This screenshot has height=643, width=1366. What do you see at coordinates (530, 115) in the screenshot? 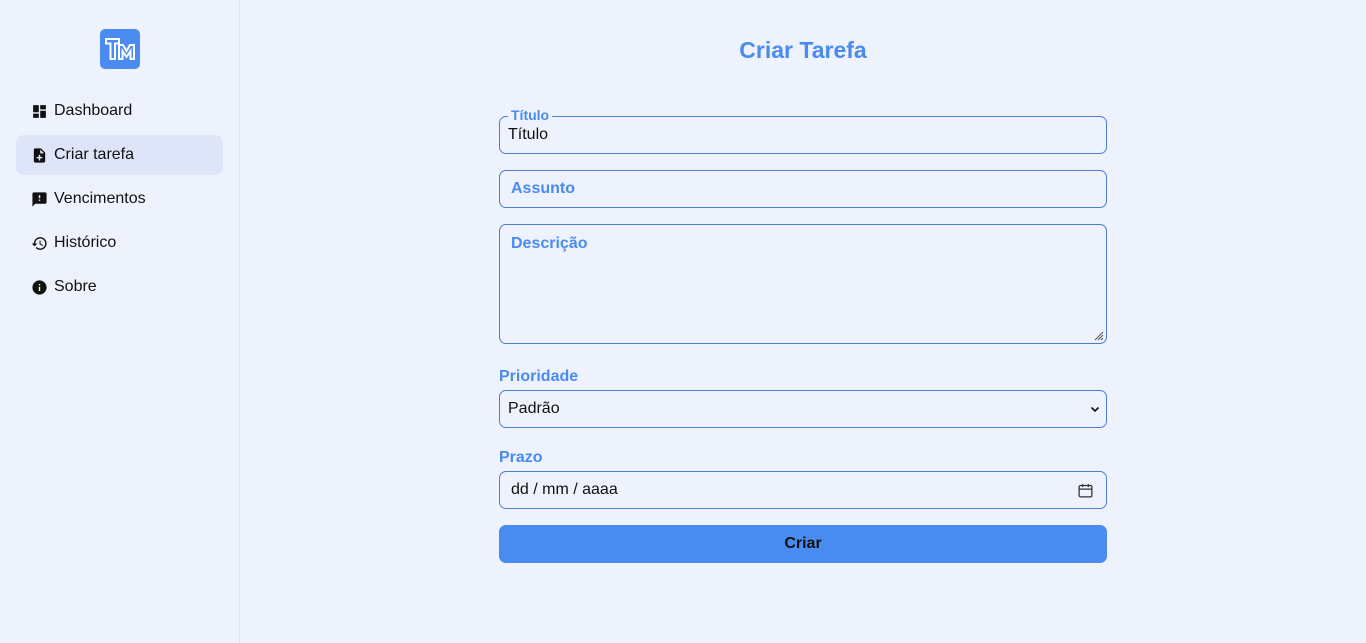
I see `titulo-label: Título` at bounding box center [530, 115].